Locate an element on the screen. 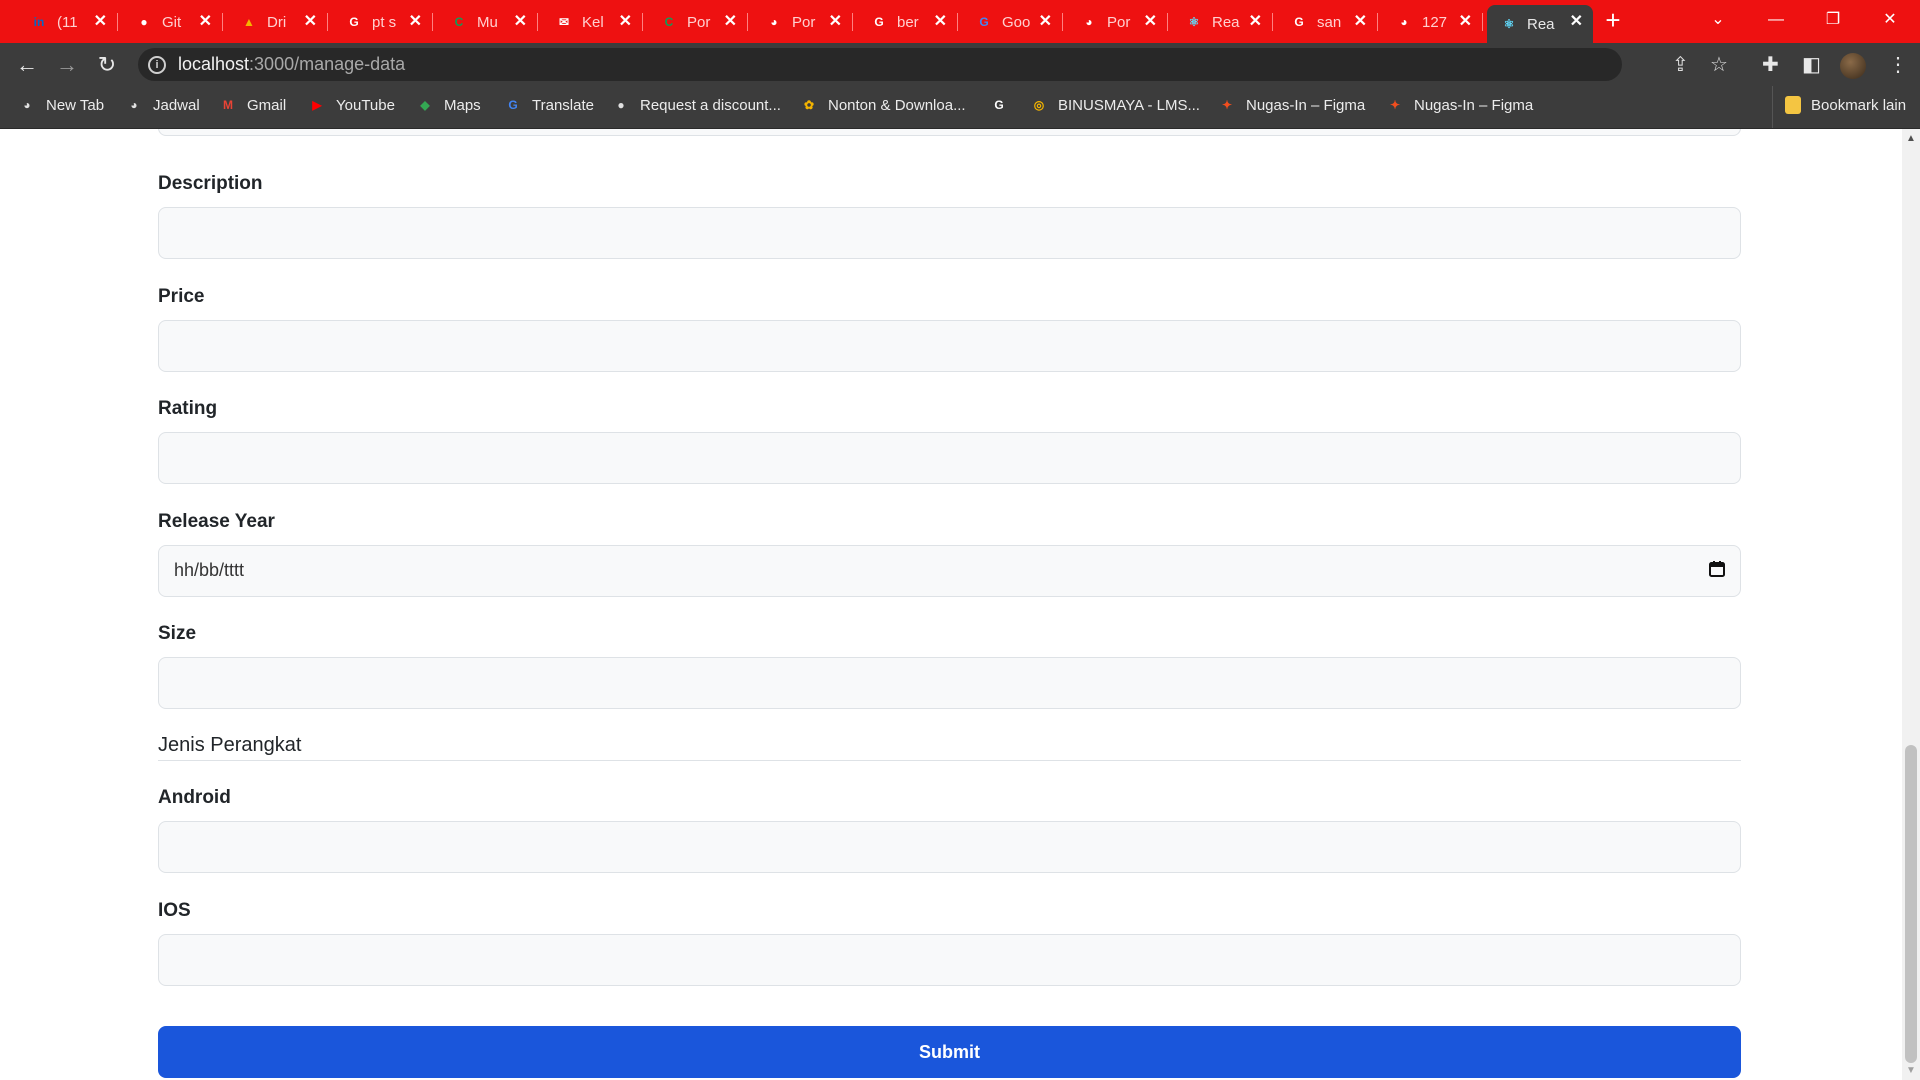 The width and height of the screenshot is (1920, 1080). bookmark-item: ◕ Jadwal is located at coordinates (162, 105).